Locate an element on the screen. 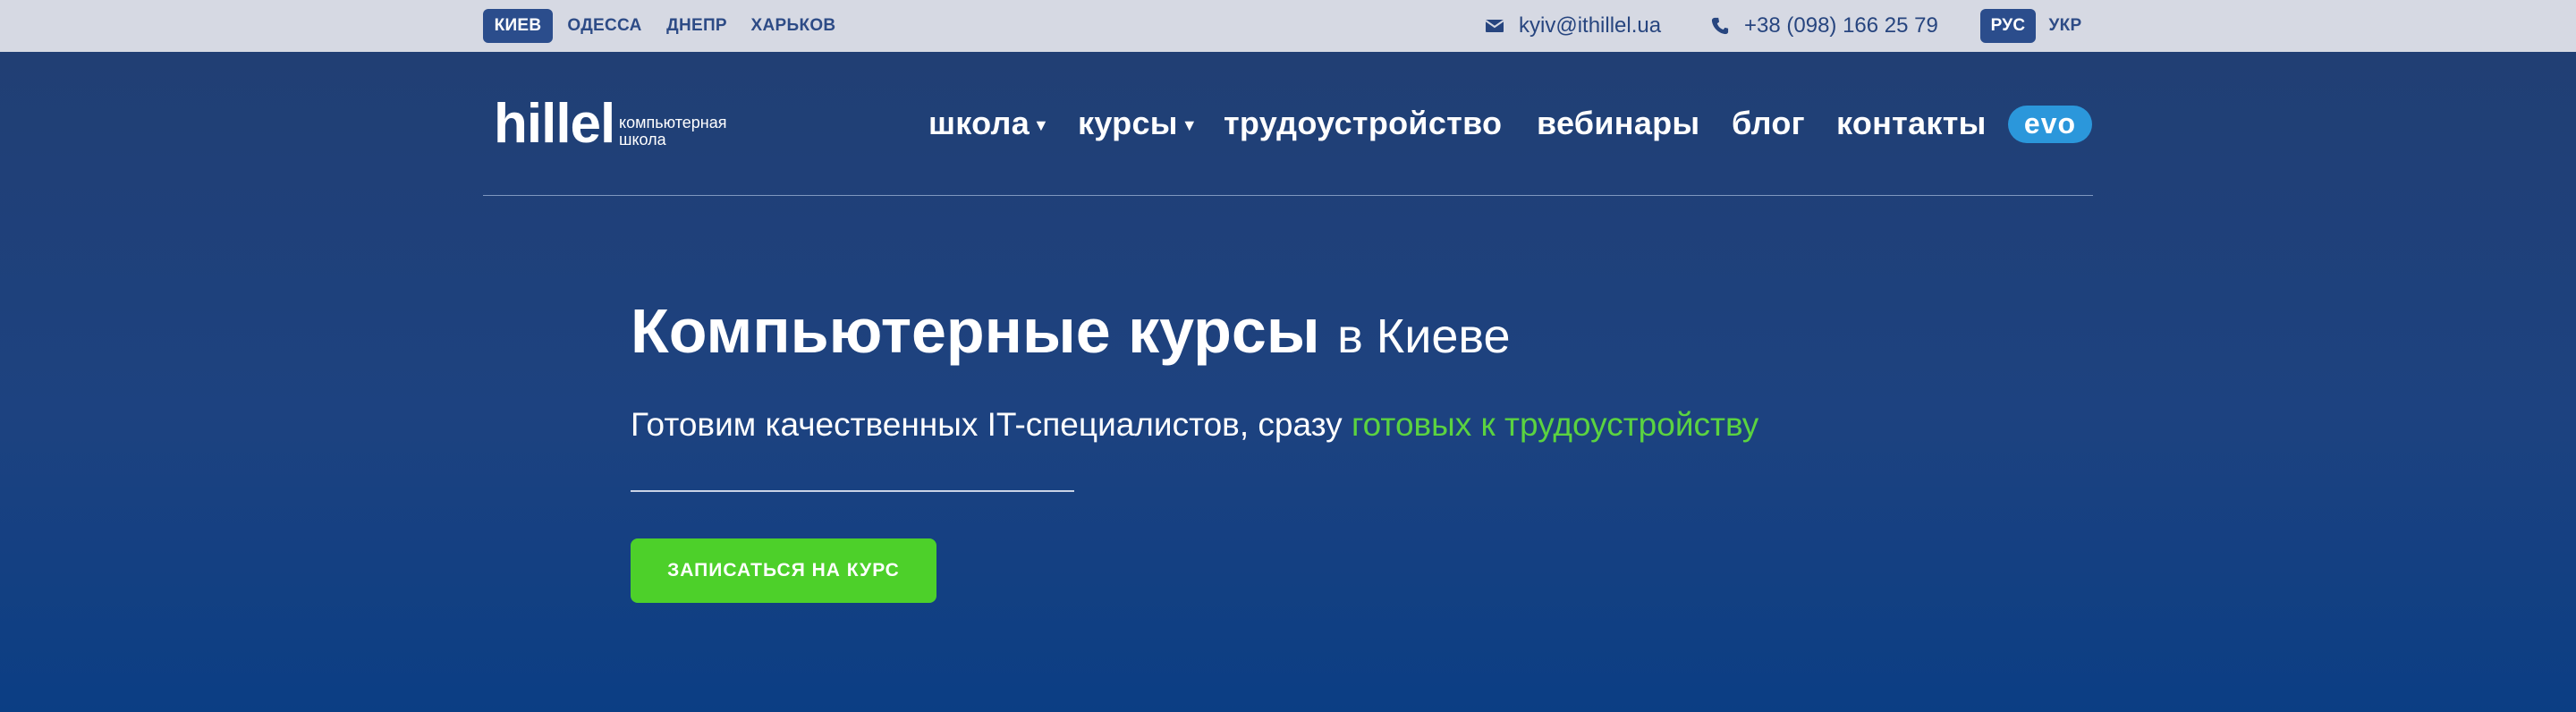 The height and width of the screenshot is (712, 2576). nav-item-employment: трудоустройство is located at coordinates (1363, 123).